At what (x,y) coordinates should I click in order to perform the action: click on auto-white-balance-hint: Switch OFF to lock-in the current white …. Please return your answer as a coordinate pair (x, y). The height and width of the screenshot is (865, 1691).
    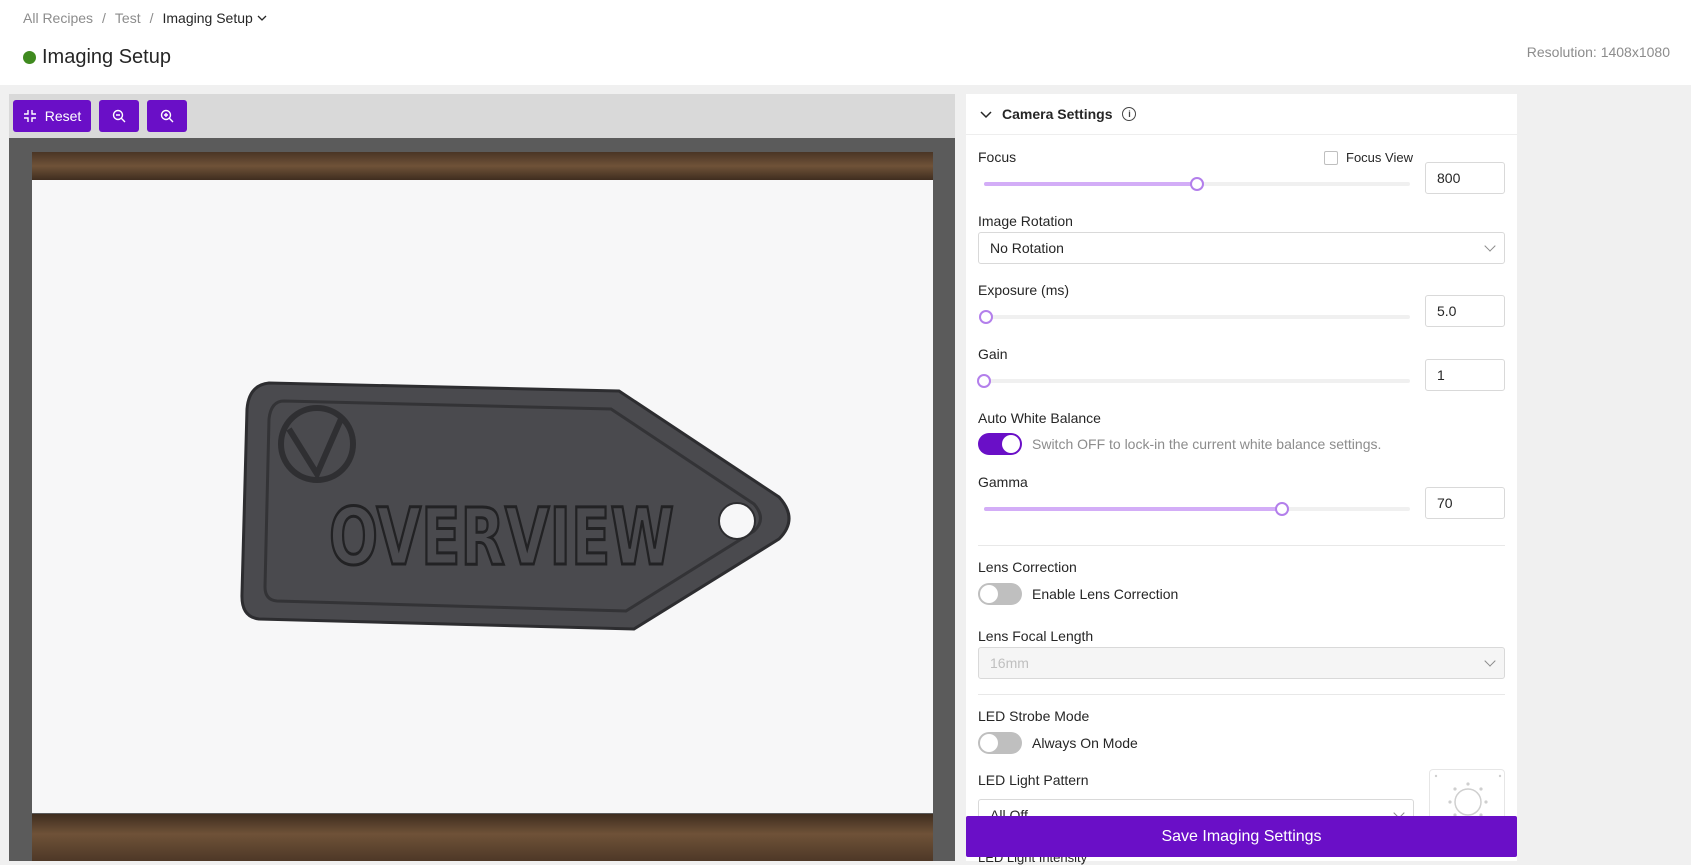
    Looking at the image, I should click on (1207, 444).